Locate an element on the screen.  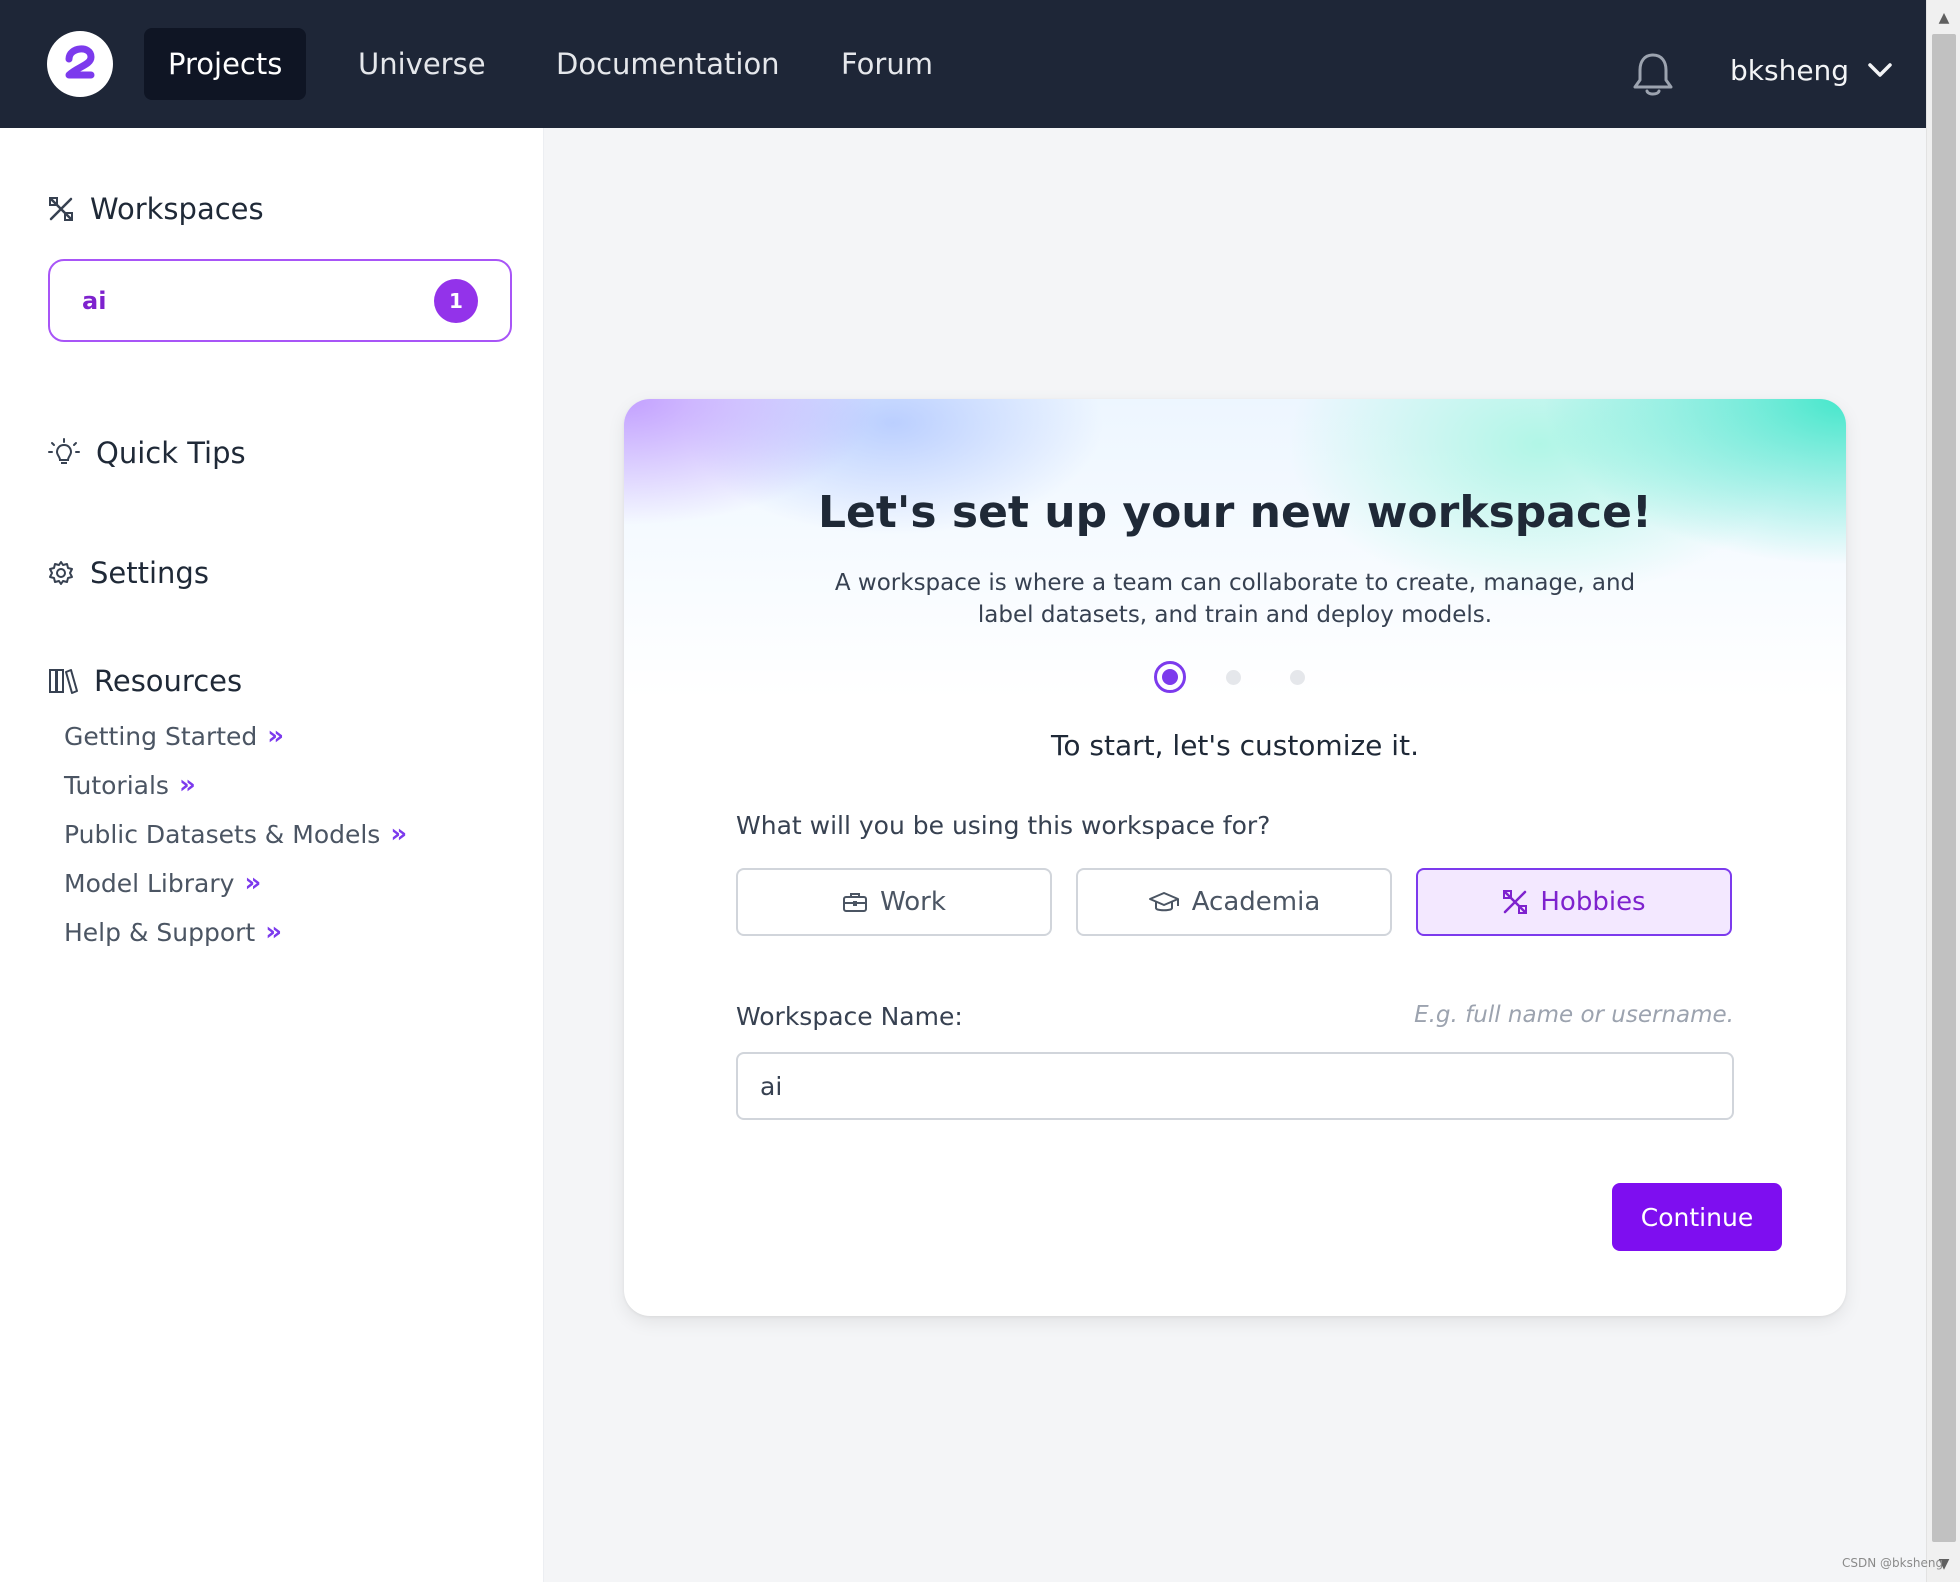
roboflow-logo-icon is located at coordinates (80, 64).